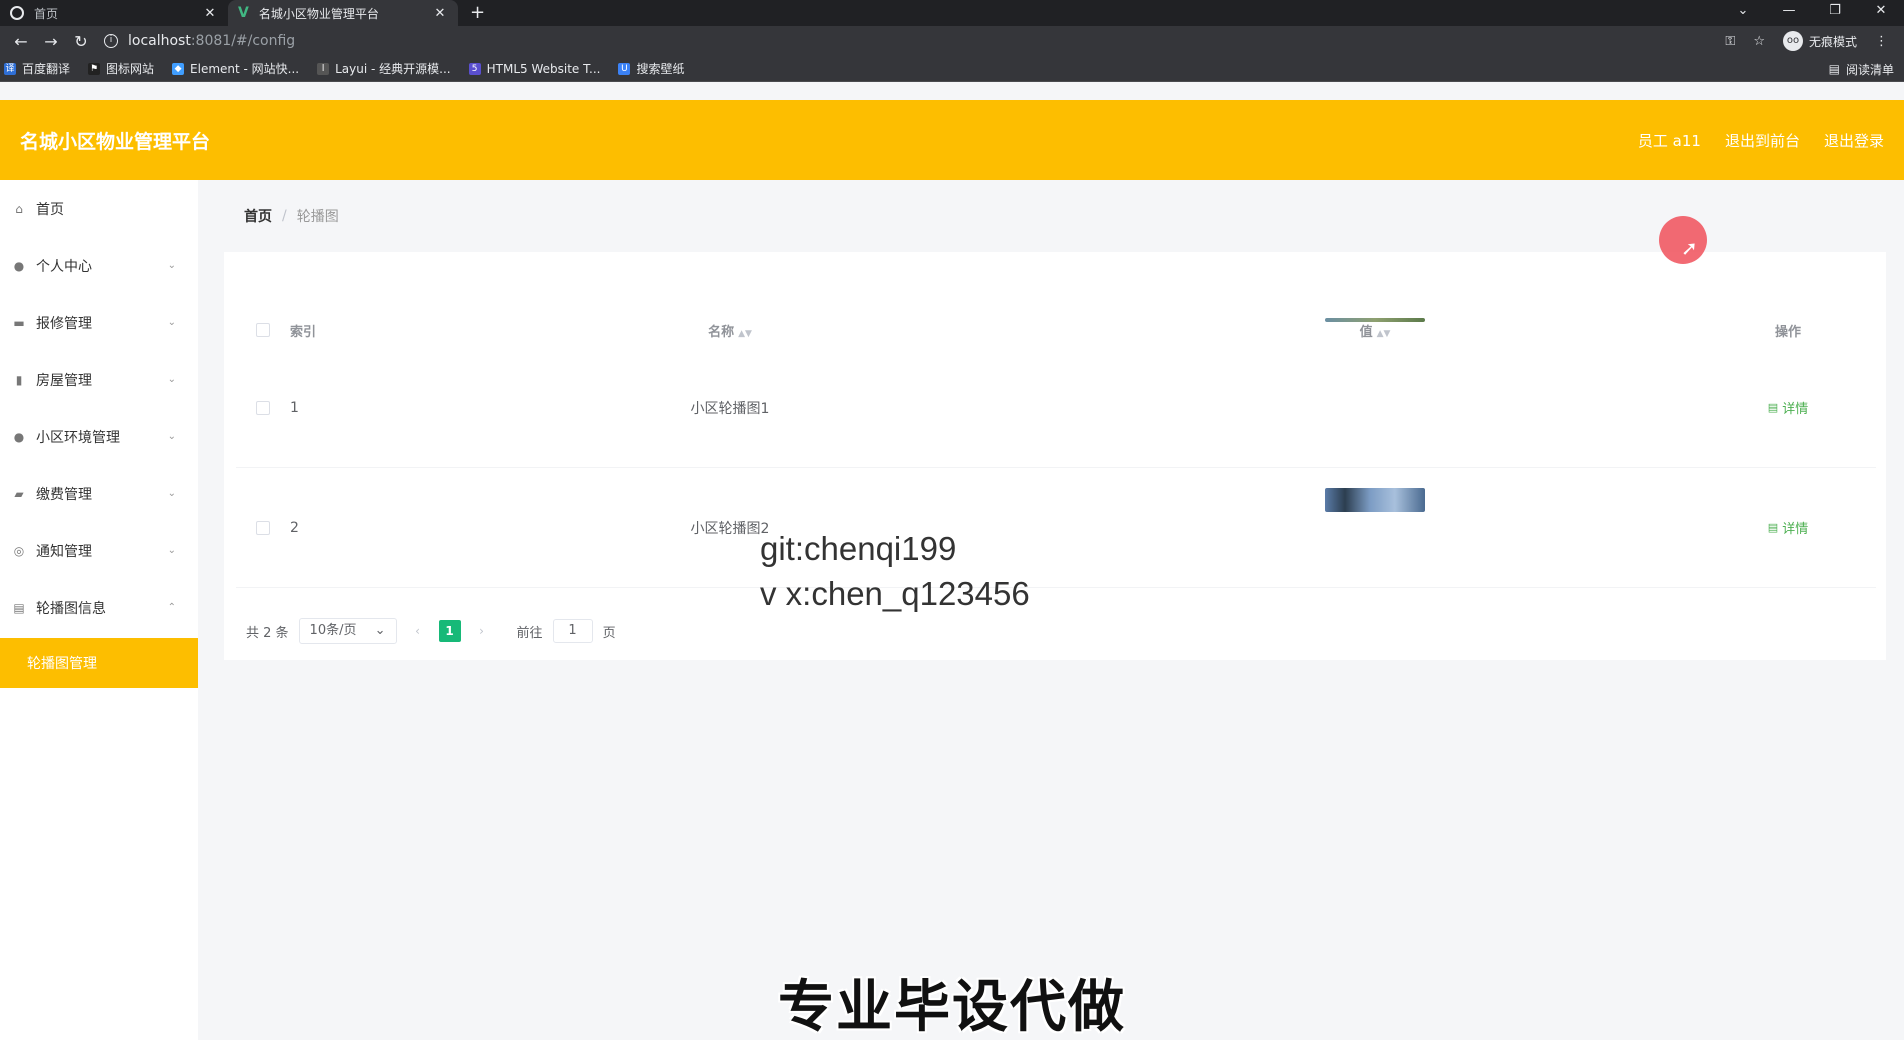  I want to click on watermark-line: v x:chen_q123456, so click(895, 593).